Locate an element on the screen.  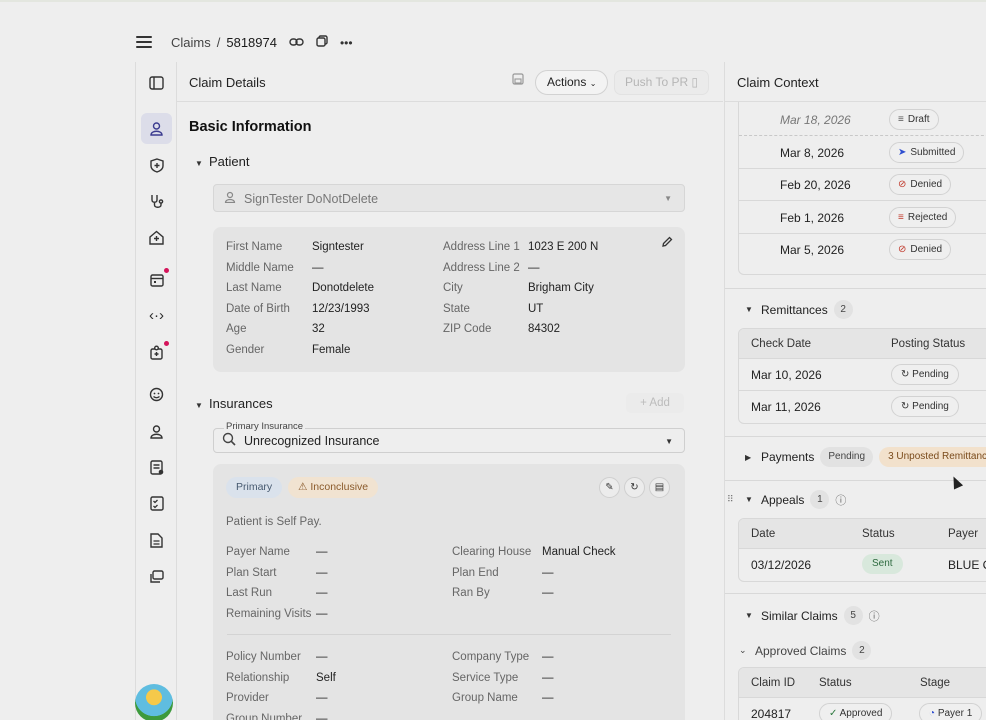
status-badge: Sent is located at coordinates (882, 564).